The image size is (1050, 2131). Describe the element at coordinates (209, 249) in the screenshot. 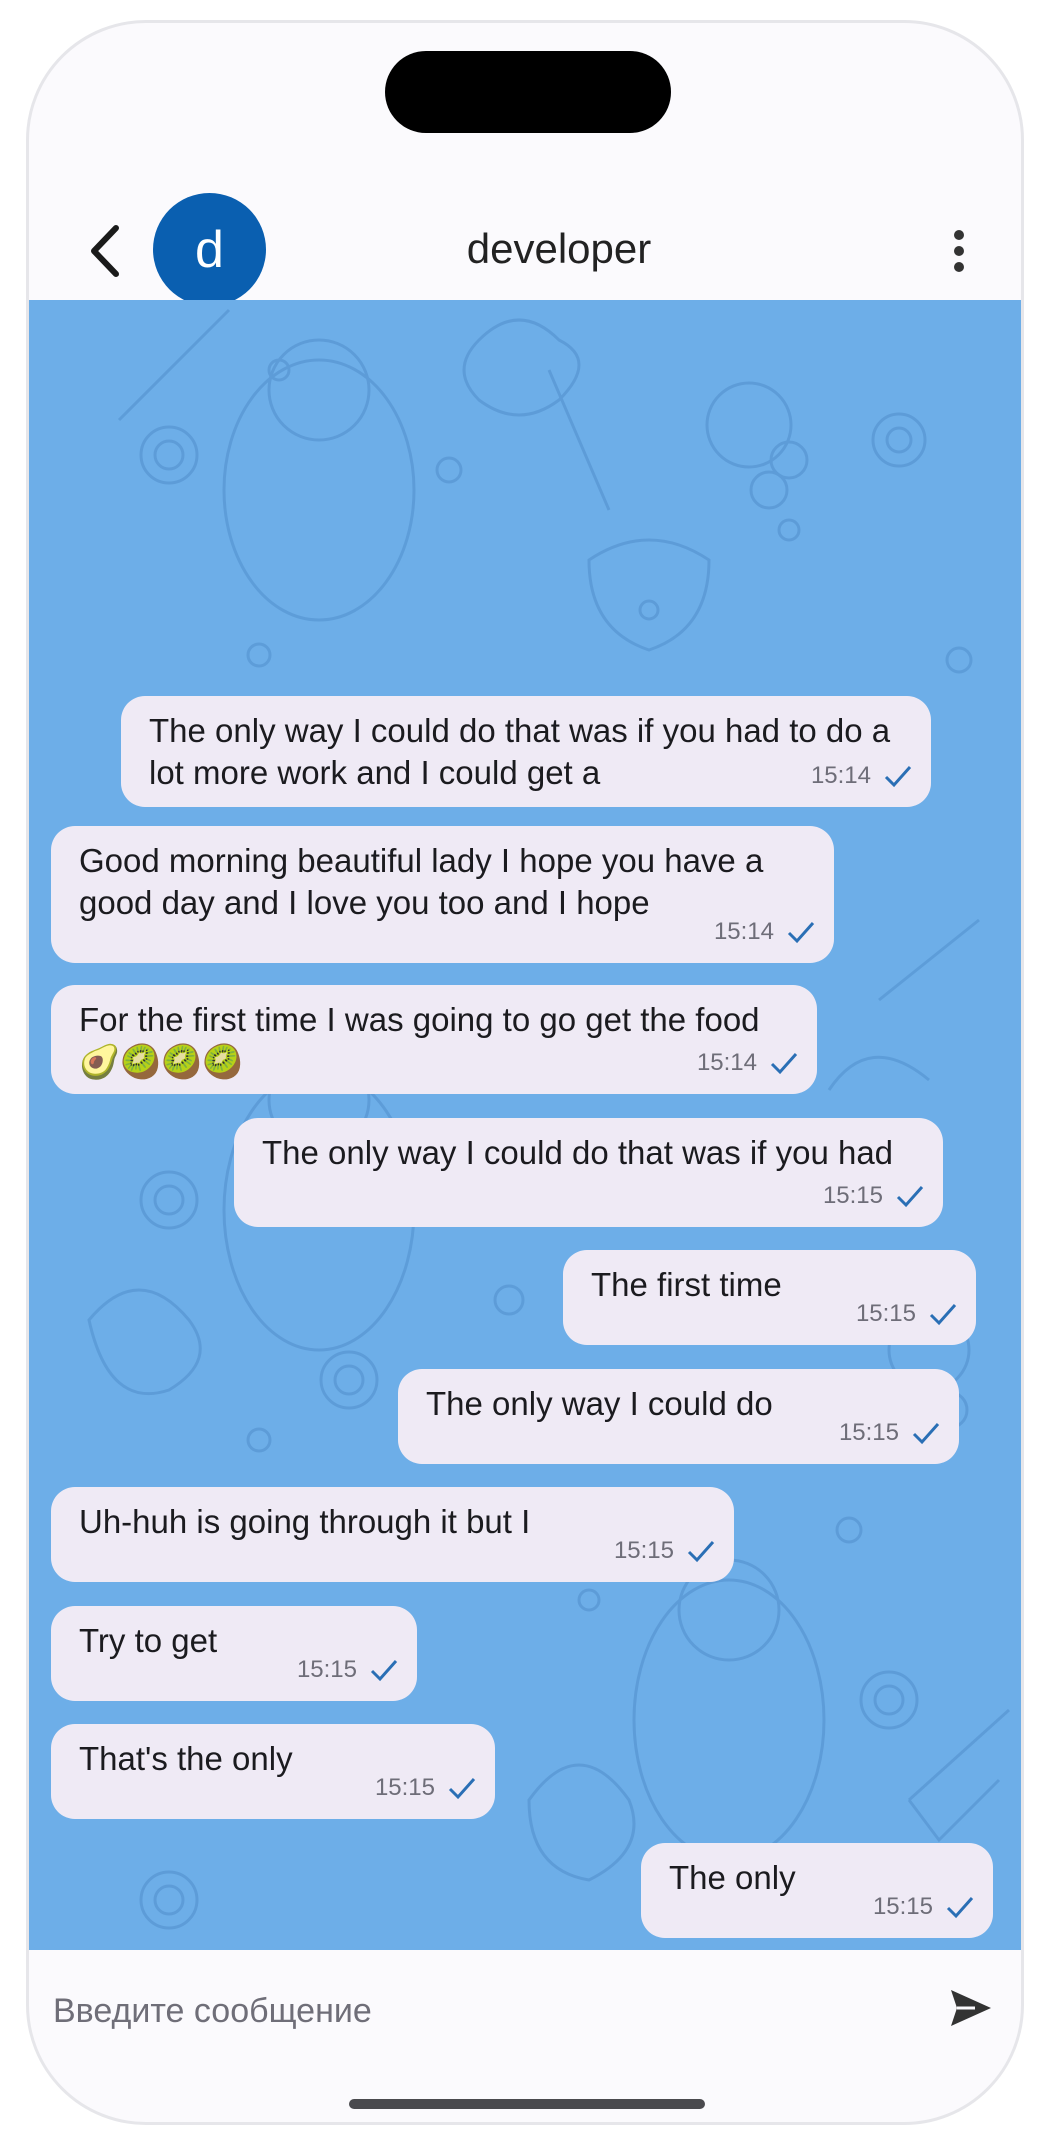

I see `avatar: d` at that location.